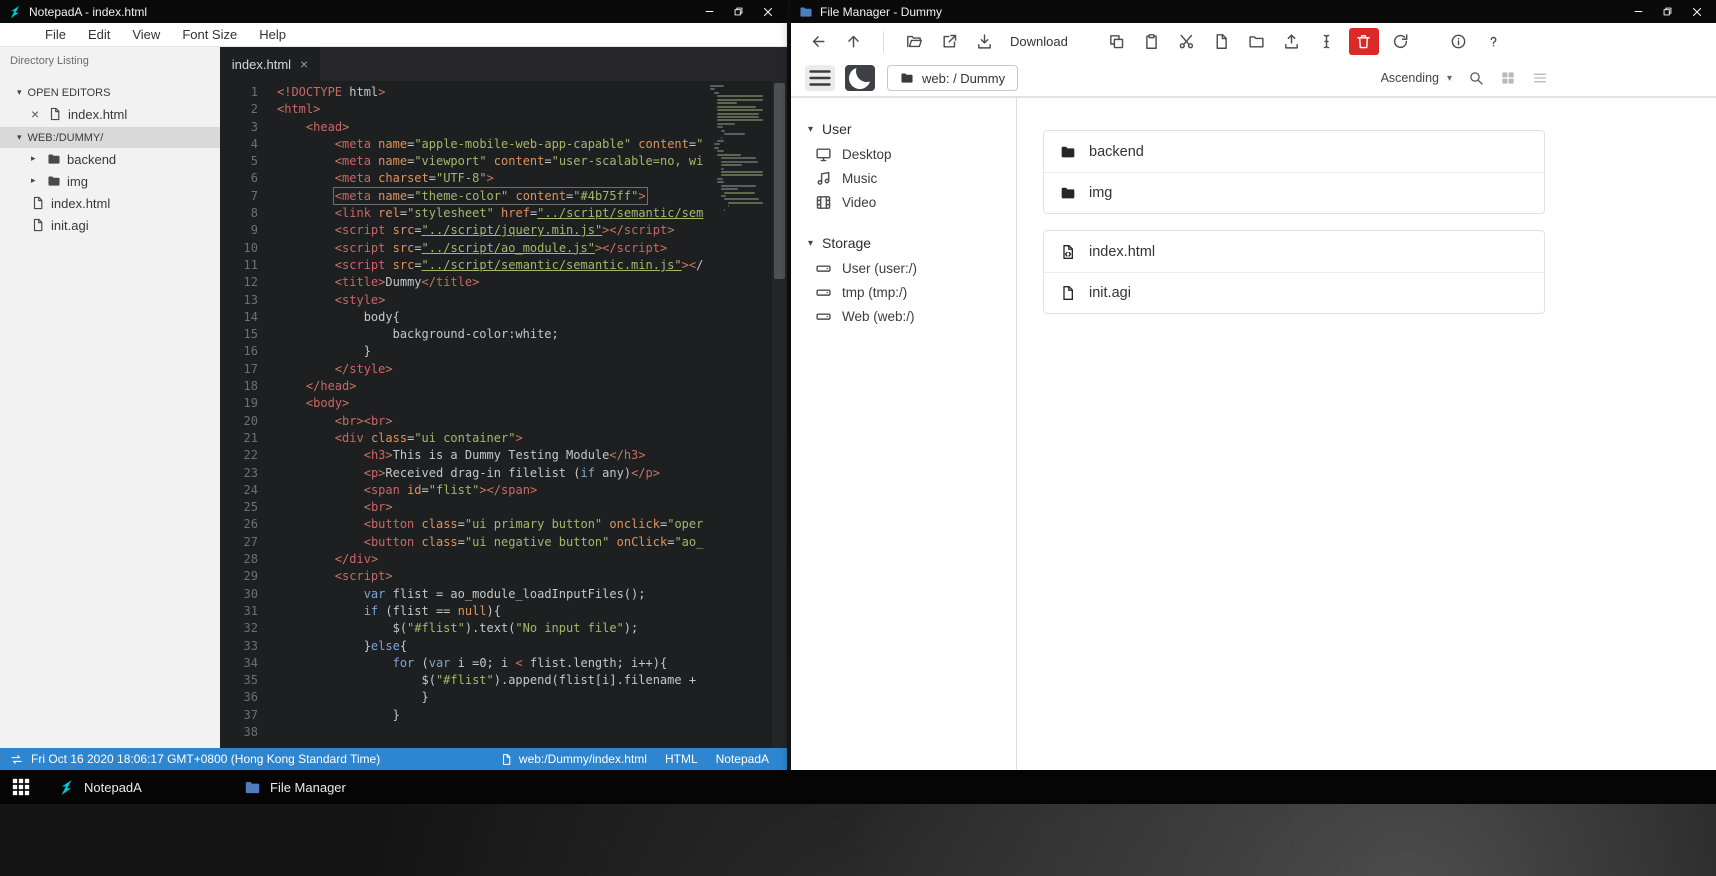 Image resolution: width=1716 pixels, height=876 pixels. Describe the element at coordinates (818, 42) in the screenshot. I see `back-button` at that location.